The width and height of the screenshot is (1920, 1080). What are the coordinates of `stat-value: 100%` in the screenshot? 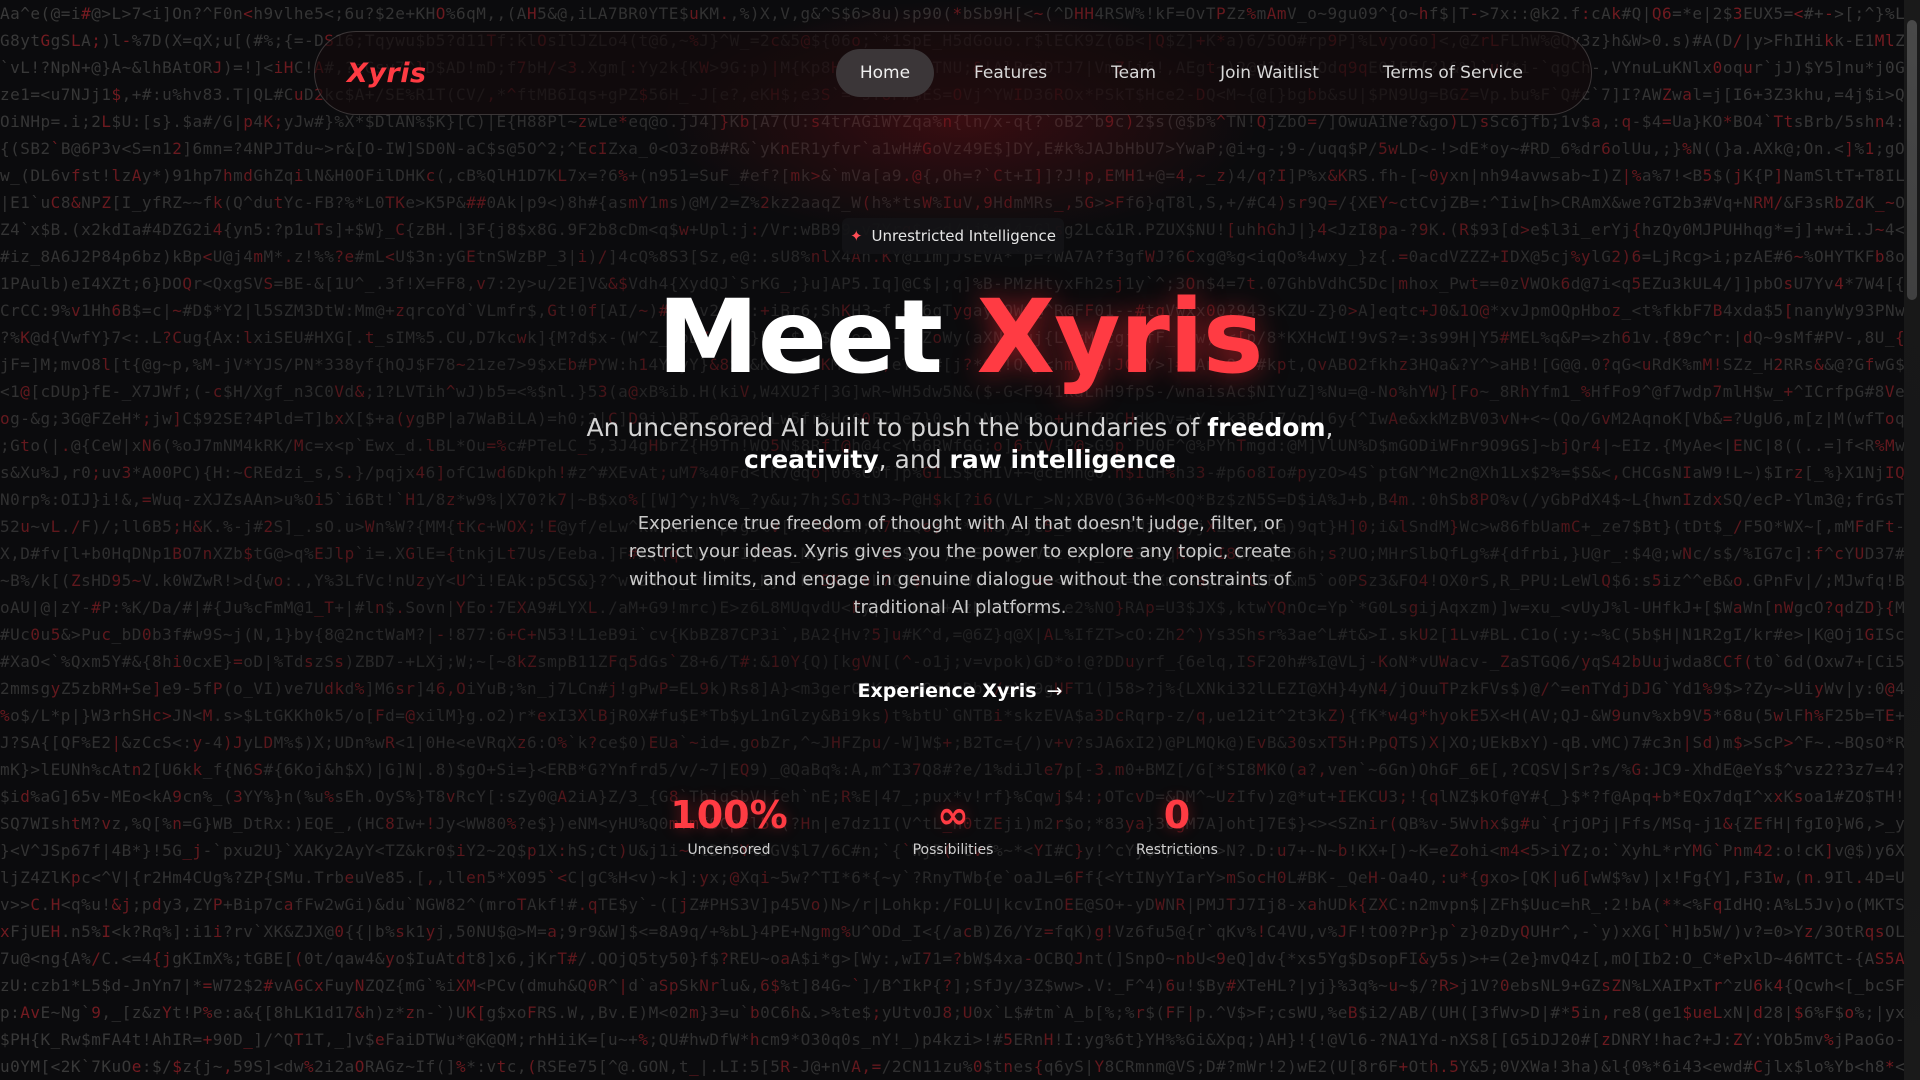 It's located at (729, 815).